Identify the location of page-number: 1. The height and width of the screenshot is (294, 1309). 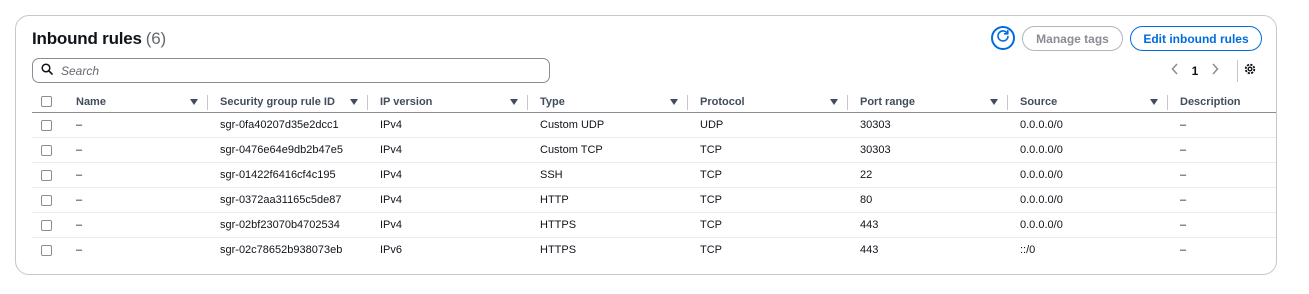
(1195, 71).